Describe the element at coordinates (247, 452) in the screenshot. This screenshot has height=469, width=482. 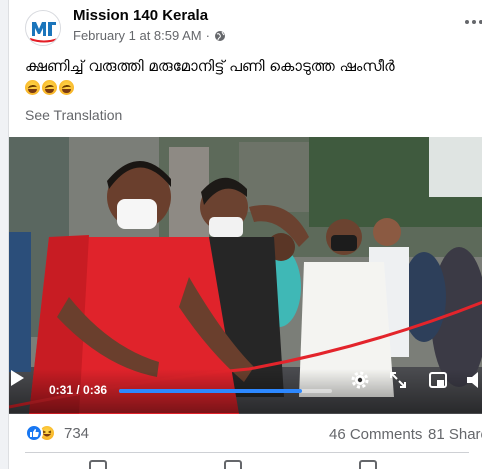
I see `footer-divider` at that location.